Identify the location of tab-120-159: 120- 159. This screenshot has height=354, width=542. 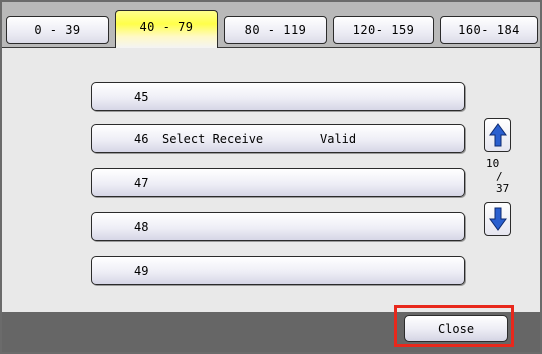
(383, 30).